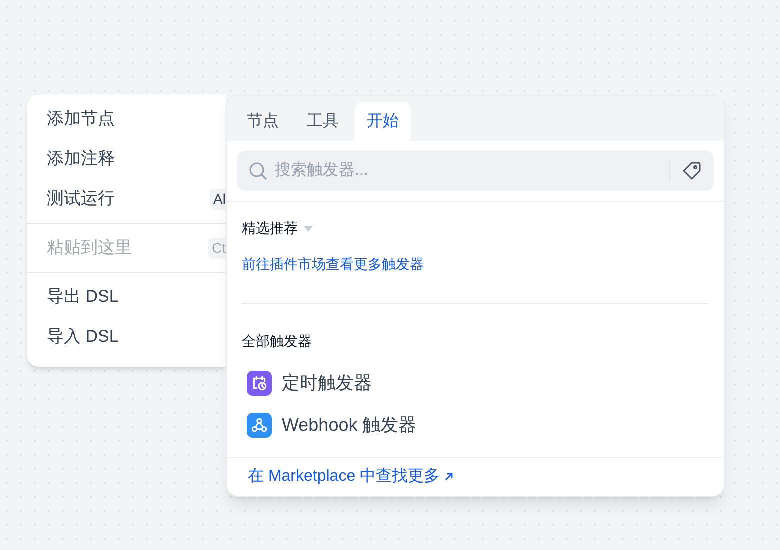 The width and height of the screenshot is (780, 550). I want to click on search-icon, so click(258, 171).